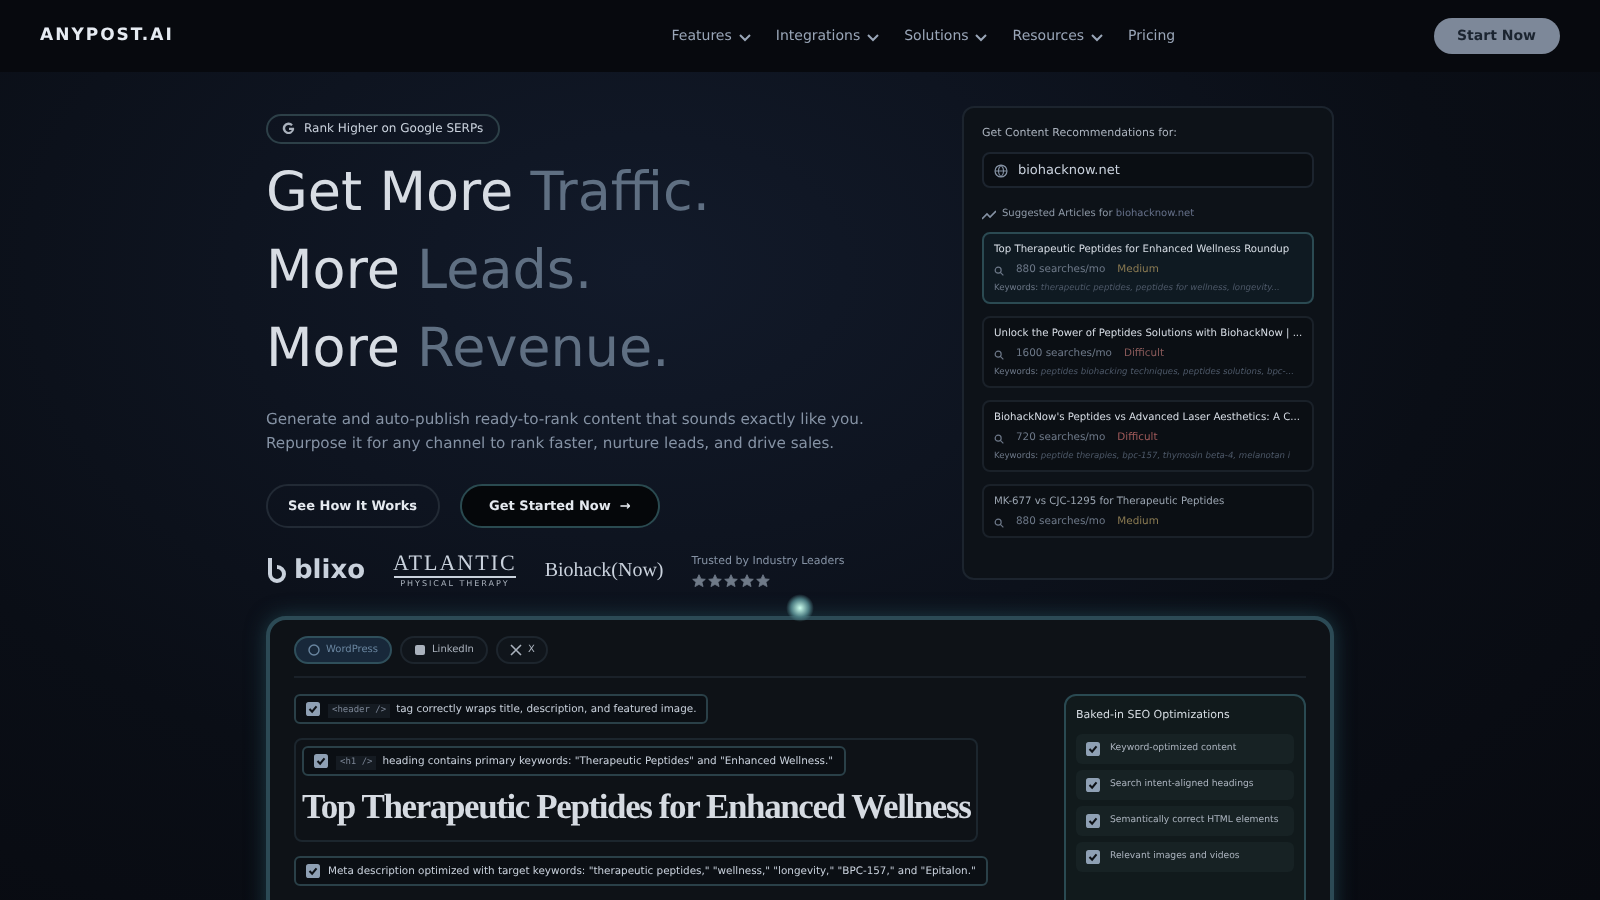  I want to click on google-icon, so click(289, 129).